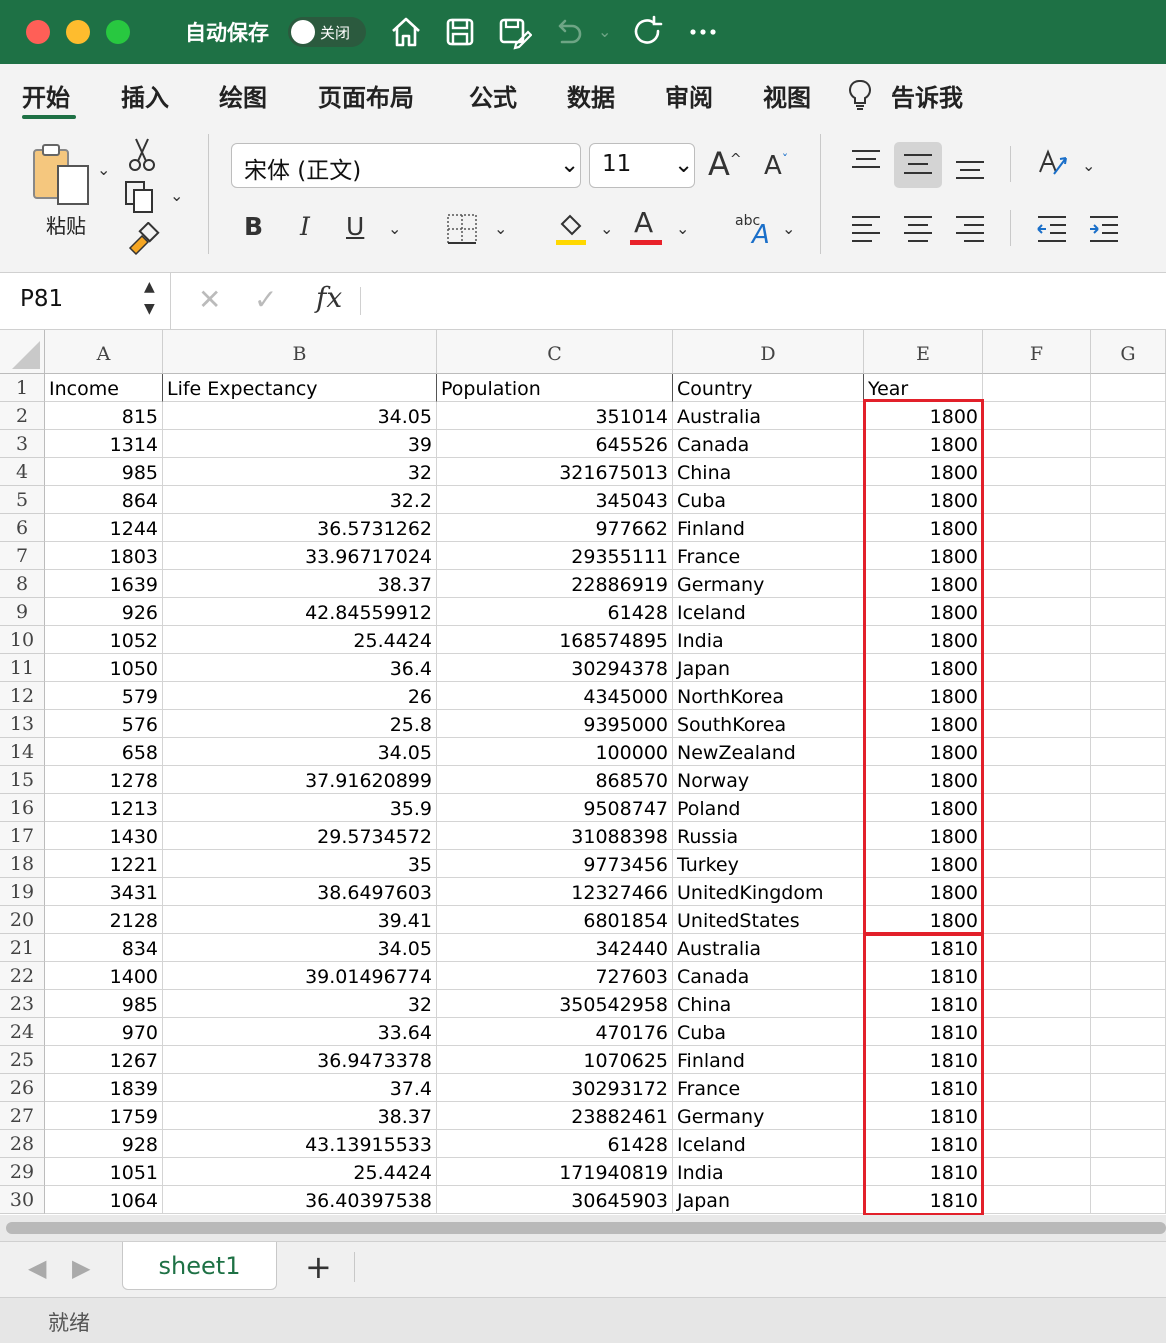  Describe the element at coordinates (253, 226) in the screenshot. I see `bold-button: B` at that location.